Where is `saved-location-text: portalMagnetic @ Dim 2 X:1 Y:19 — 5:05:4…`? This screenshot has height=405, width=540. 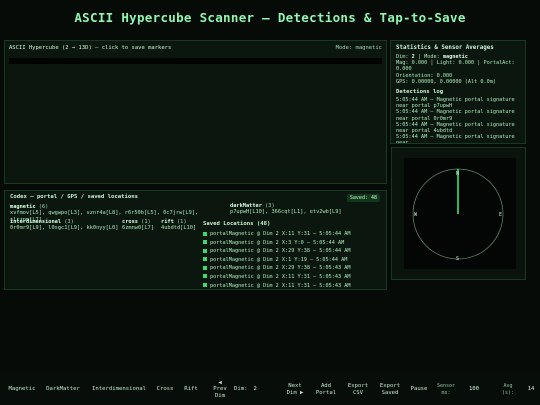 saved-location-text: portalMagnetic @ Dim 2 X:1 Y:19 — 5:05:4… is located at coordinates (279, 259).